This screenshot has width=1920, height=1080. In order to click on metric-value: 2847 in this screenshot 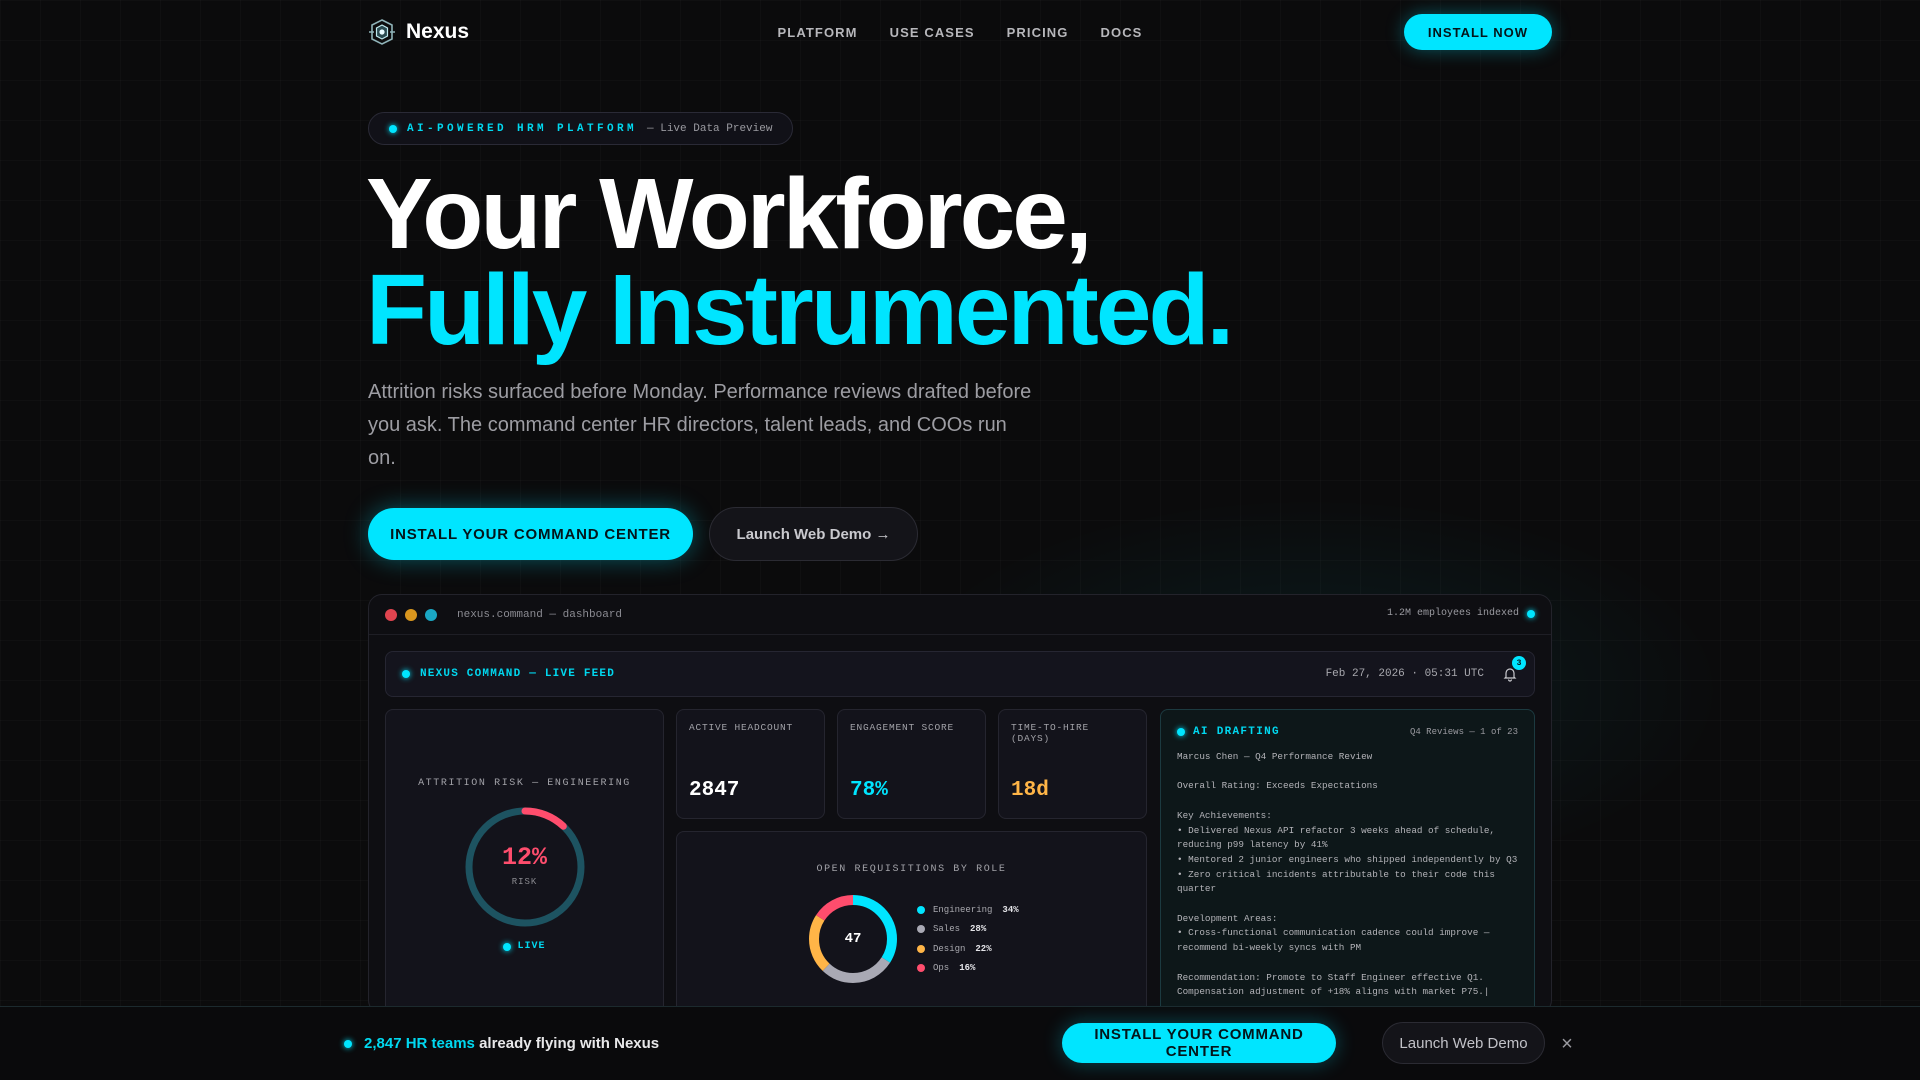, I will do `click(714, 790)`.